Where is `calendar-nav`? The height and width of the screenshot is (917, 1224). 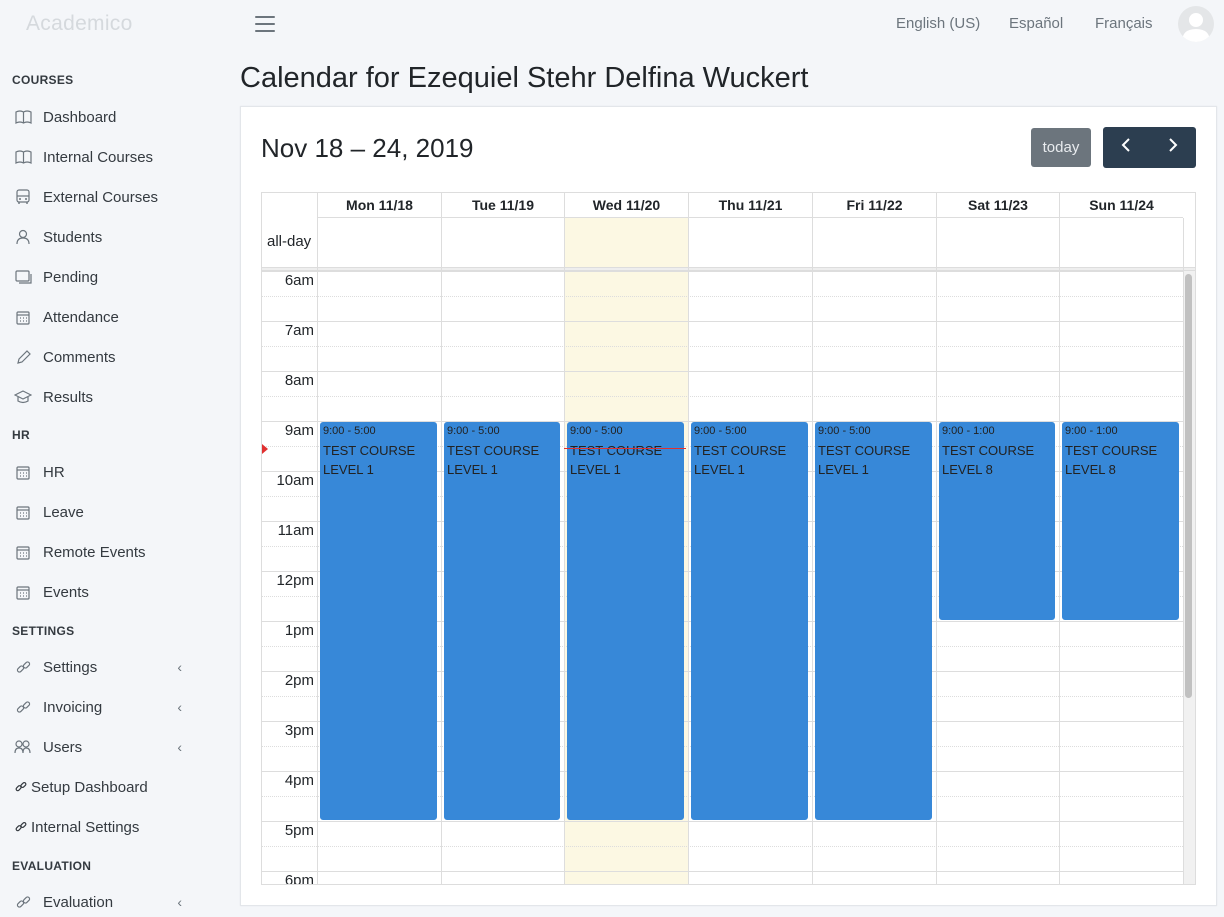
calendar-nav is located at coordinates (1149, 147).